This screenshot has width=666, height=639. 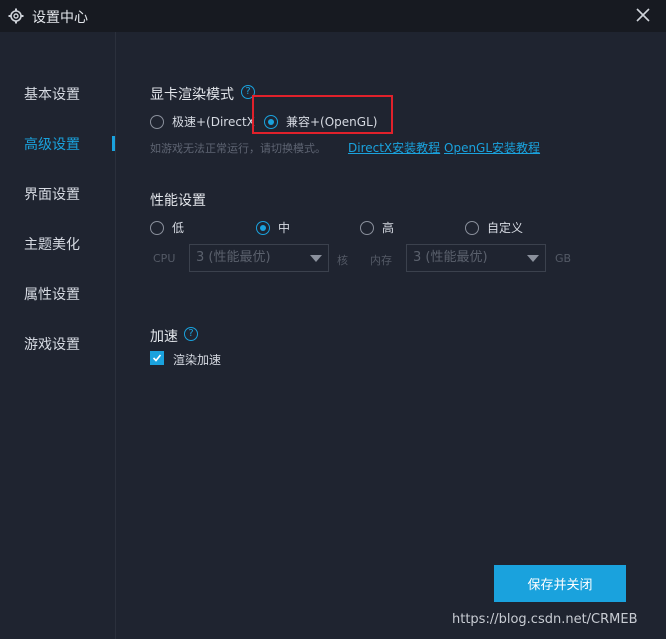 I want to click on sidebar-item-advanced: 高级设置, so click(x=69, y=145).